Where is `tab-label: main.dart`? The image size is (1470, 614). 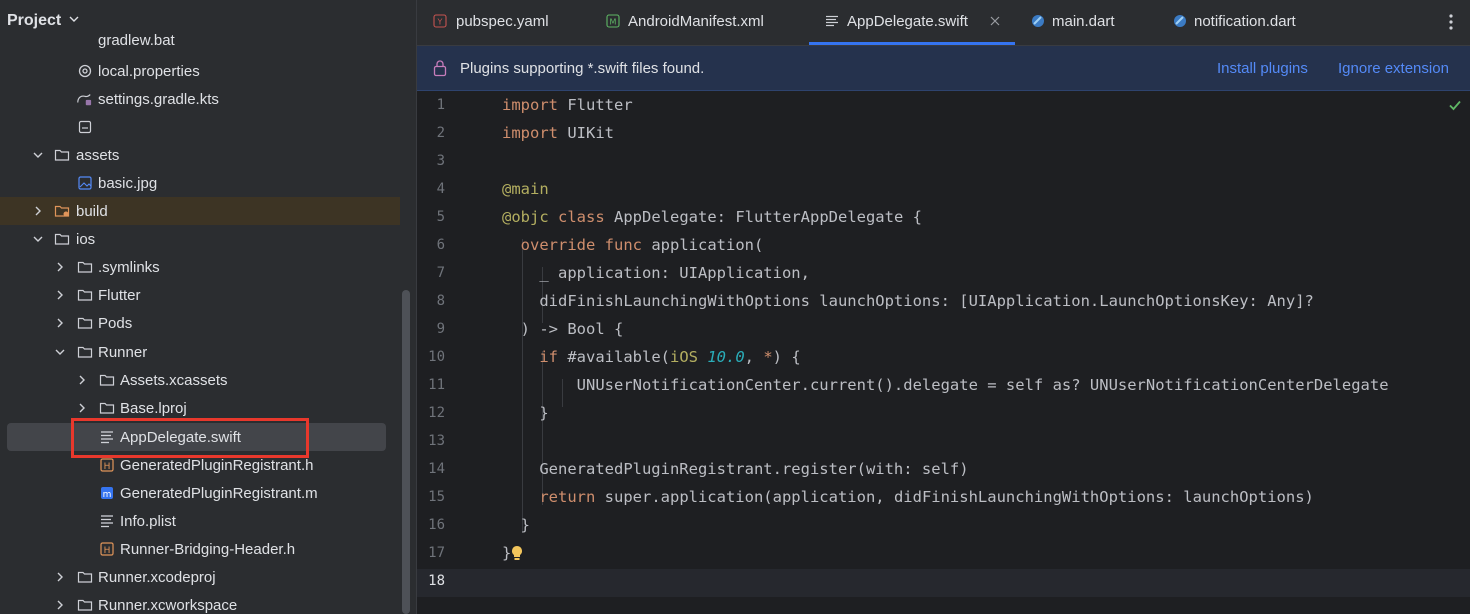
tab-label: main.dart is located at coordinates (1083, 21).